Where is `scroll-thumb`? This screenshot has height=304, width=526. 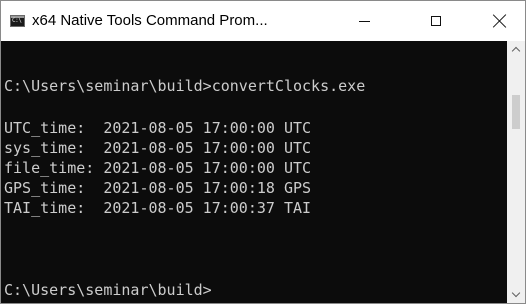
scroll-thumb is located at coordinates (516, 112).